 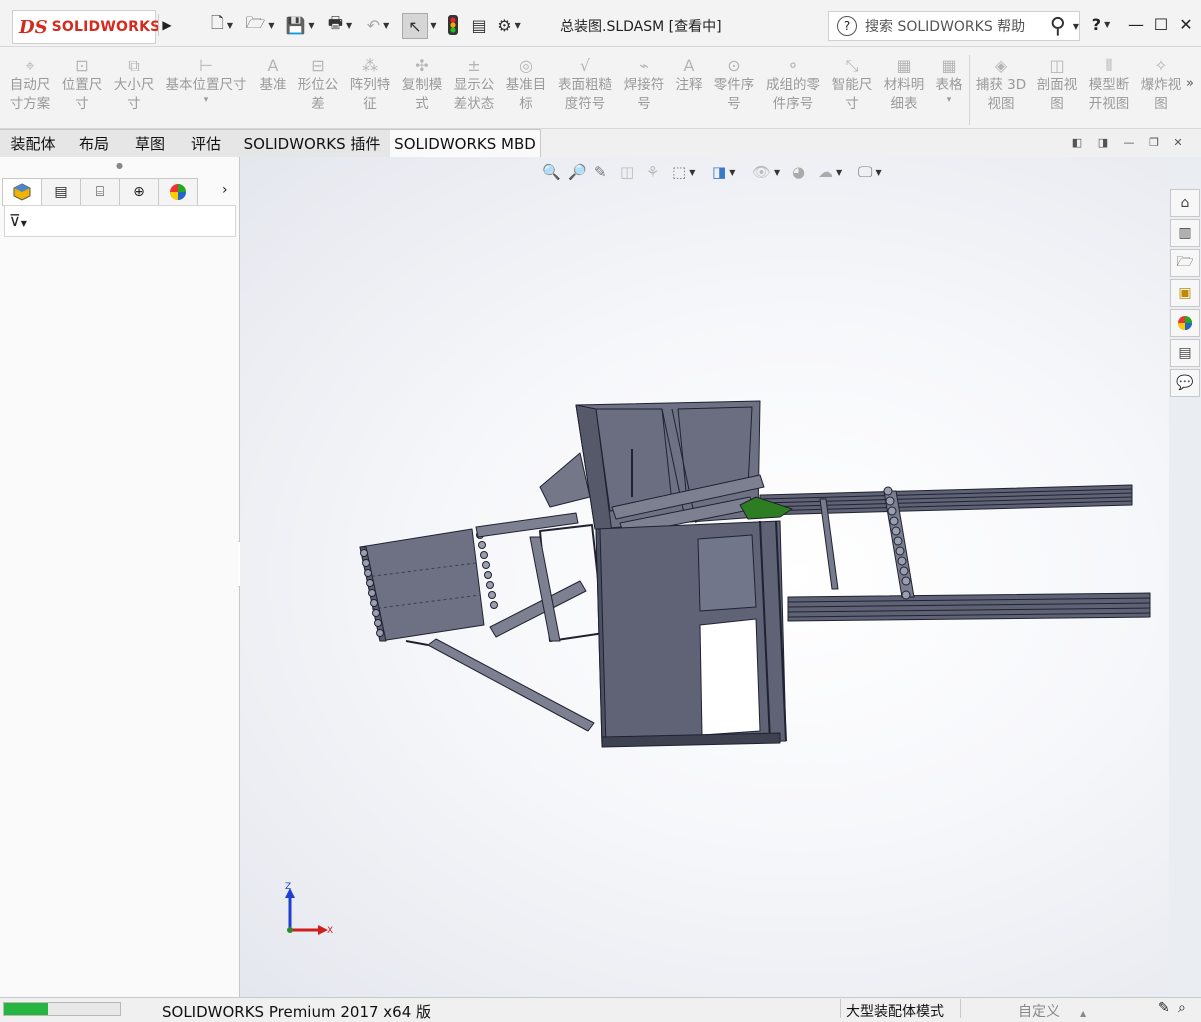 I want to click on previous-view-icon: ✎, so click(x=600, y=172).